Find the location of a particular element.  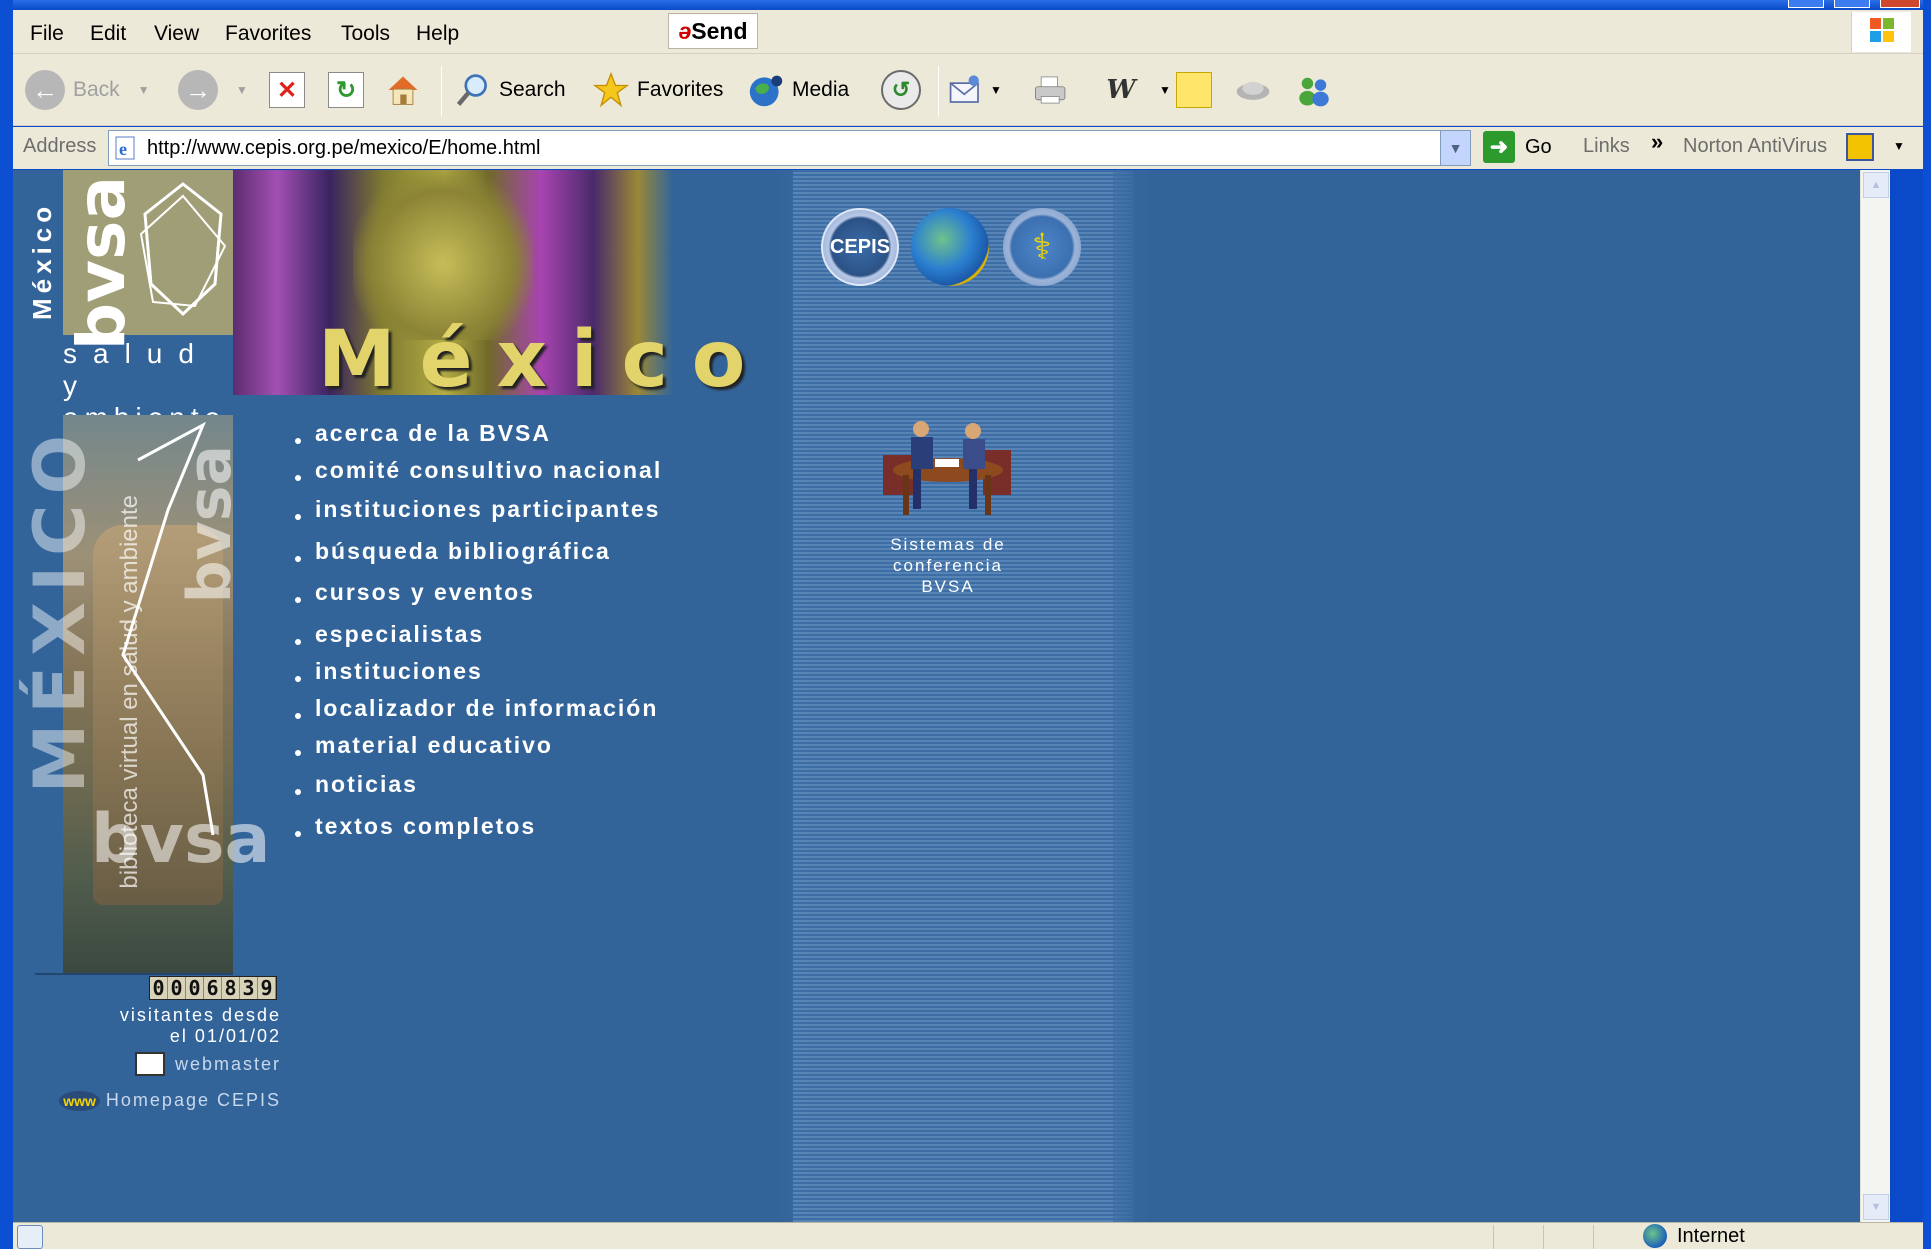

nav-especialistas: especialistas is located at coordinates (389, 634).